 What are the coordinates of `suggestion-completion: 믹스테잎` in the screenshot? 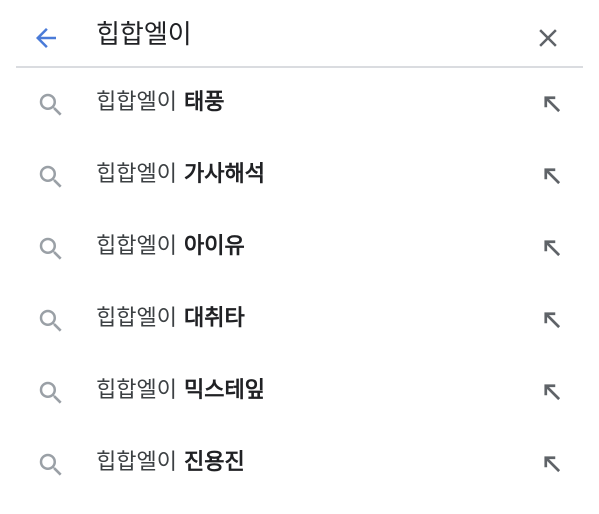 It's located at (224, 390).